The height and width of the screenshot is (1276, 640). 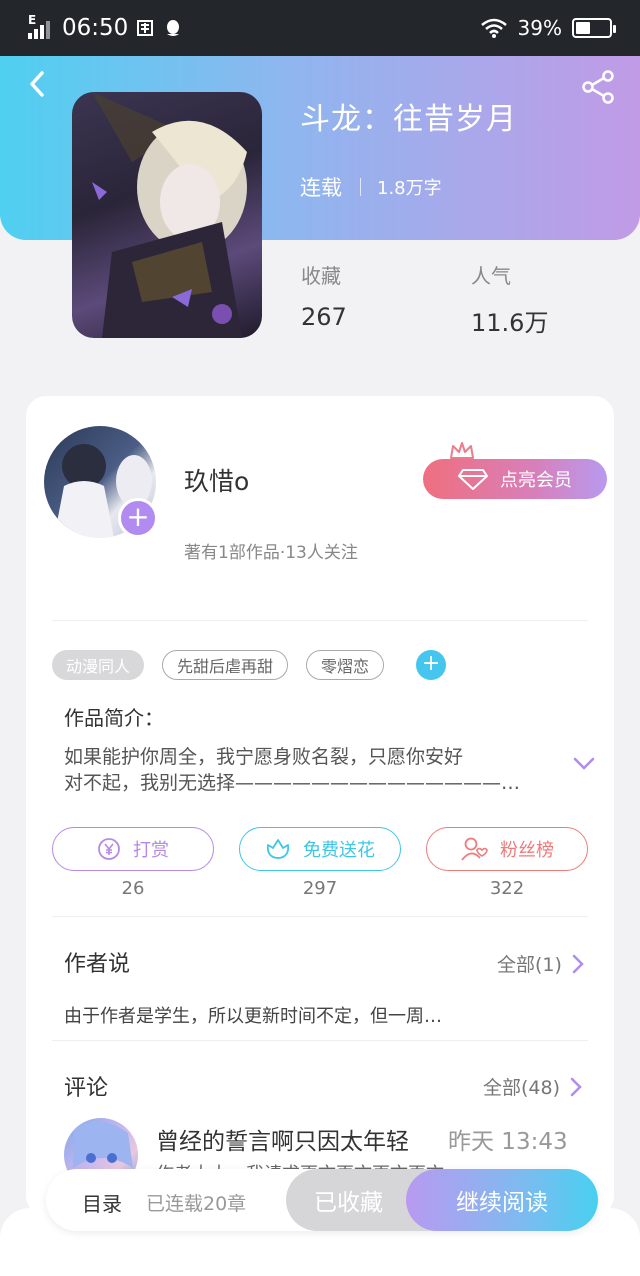 What do you see at coordinates (473, 479) in the screenshot?
I see `diamond-icon` at bounding box center [473, 479].